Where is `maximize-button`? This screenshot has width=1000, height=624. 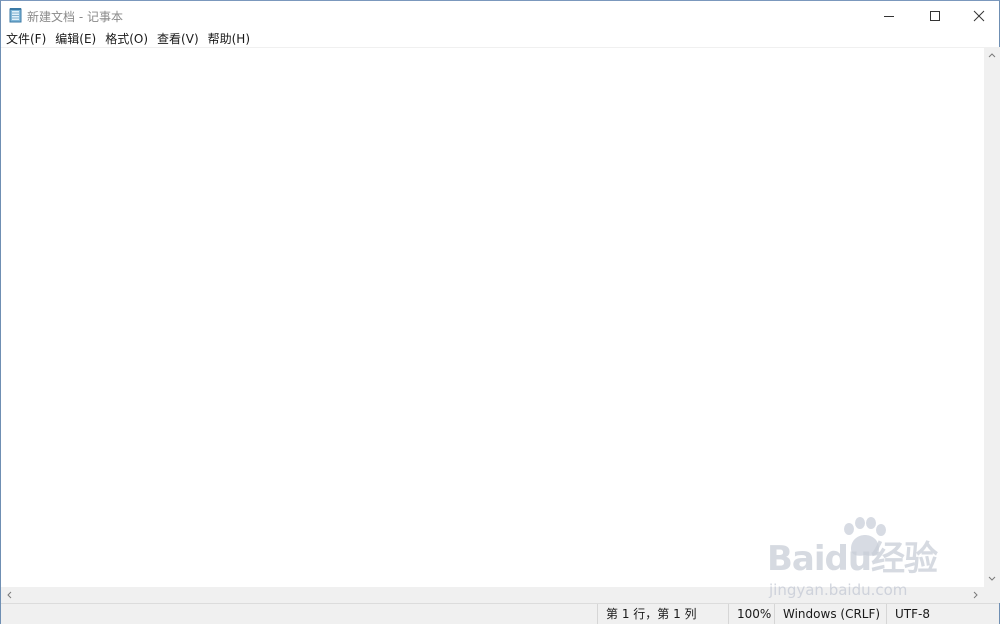 maximize-button is located at coordinates (935, 16).